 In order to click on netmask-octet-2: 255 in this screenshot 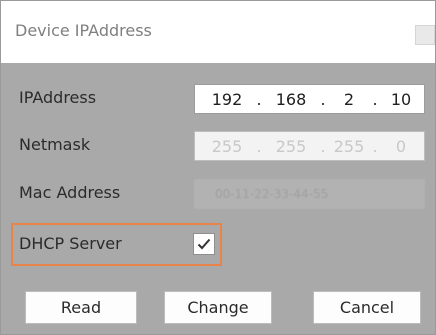, I will do `click(291, 146)`.